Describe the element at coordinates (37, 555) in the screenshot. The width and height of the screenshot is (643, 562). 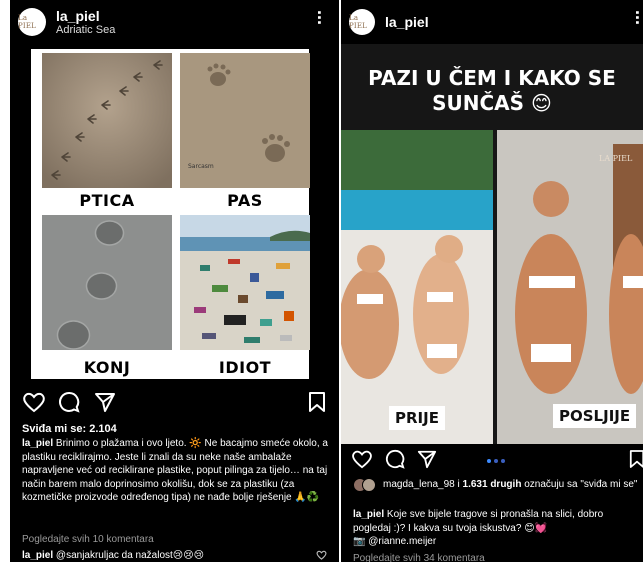
I see `comment-username: la_piel` at that location.